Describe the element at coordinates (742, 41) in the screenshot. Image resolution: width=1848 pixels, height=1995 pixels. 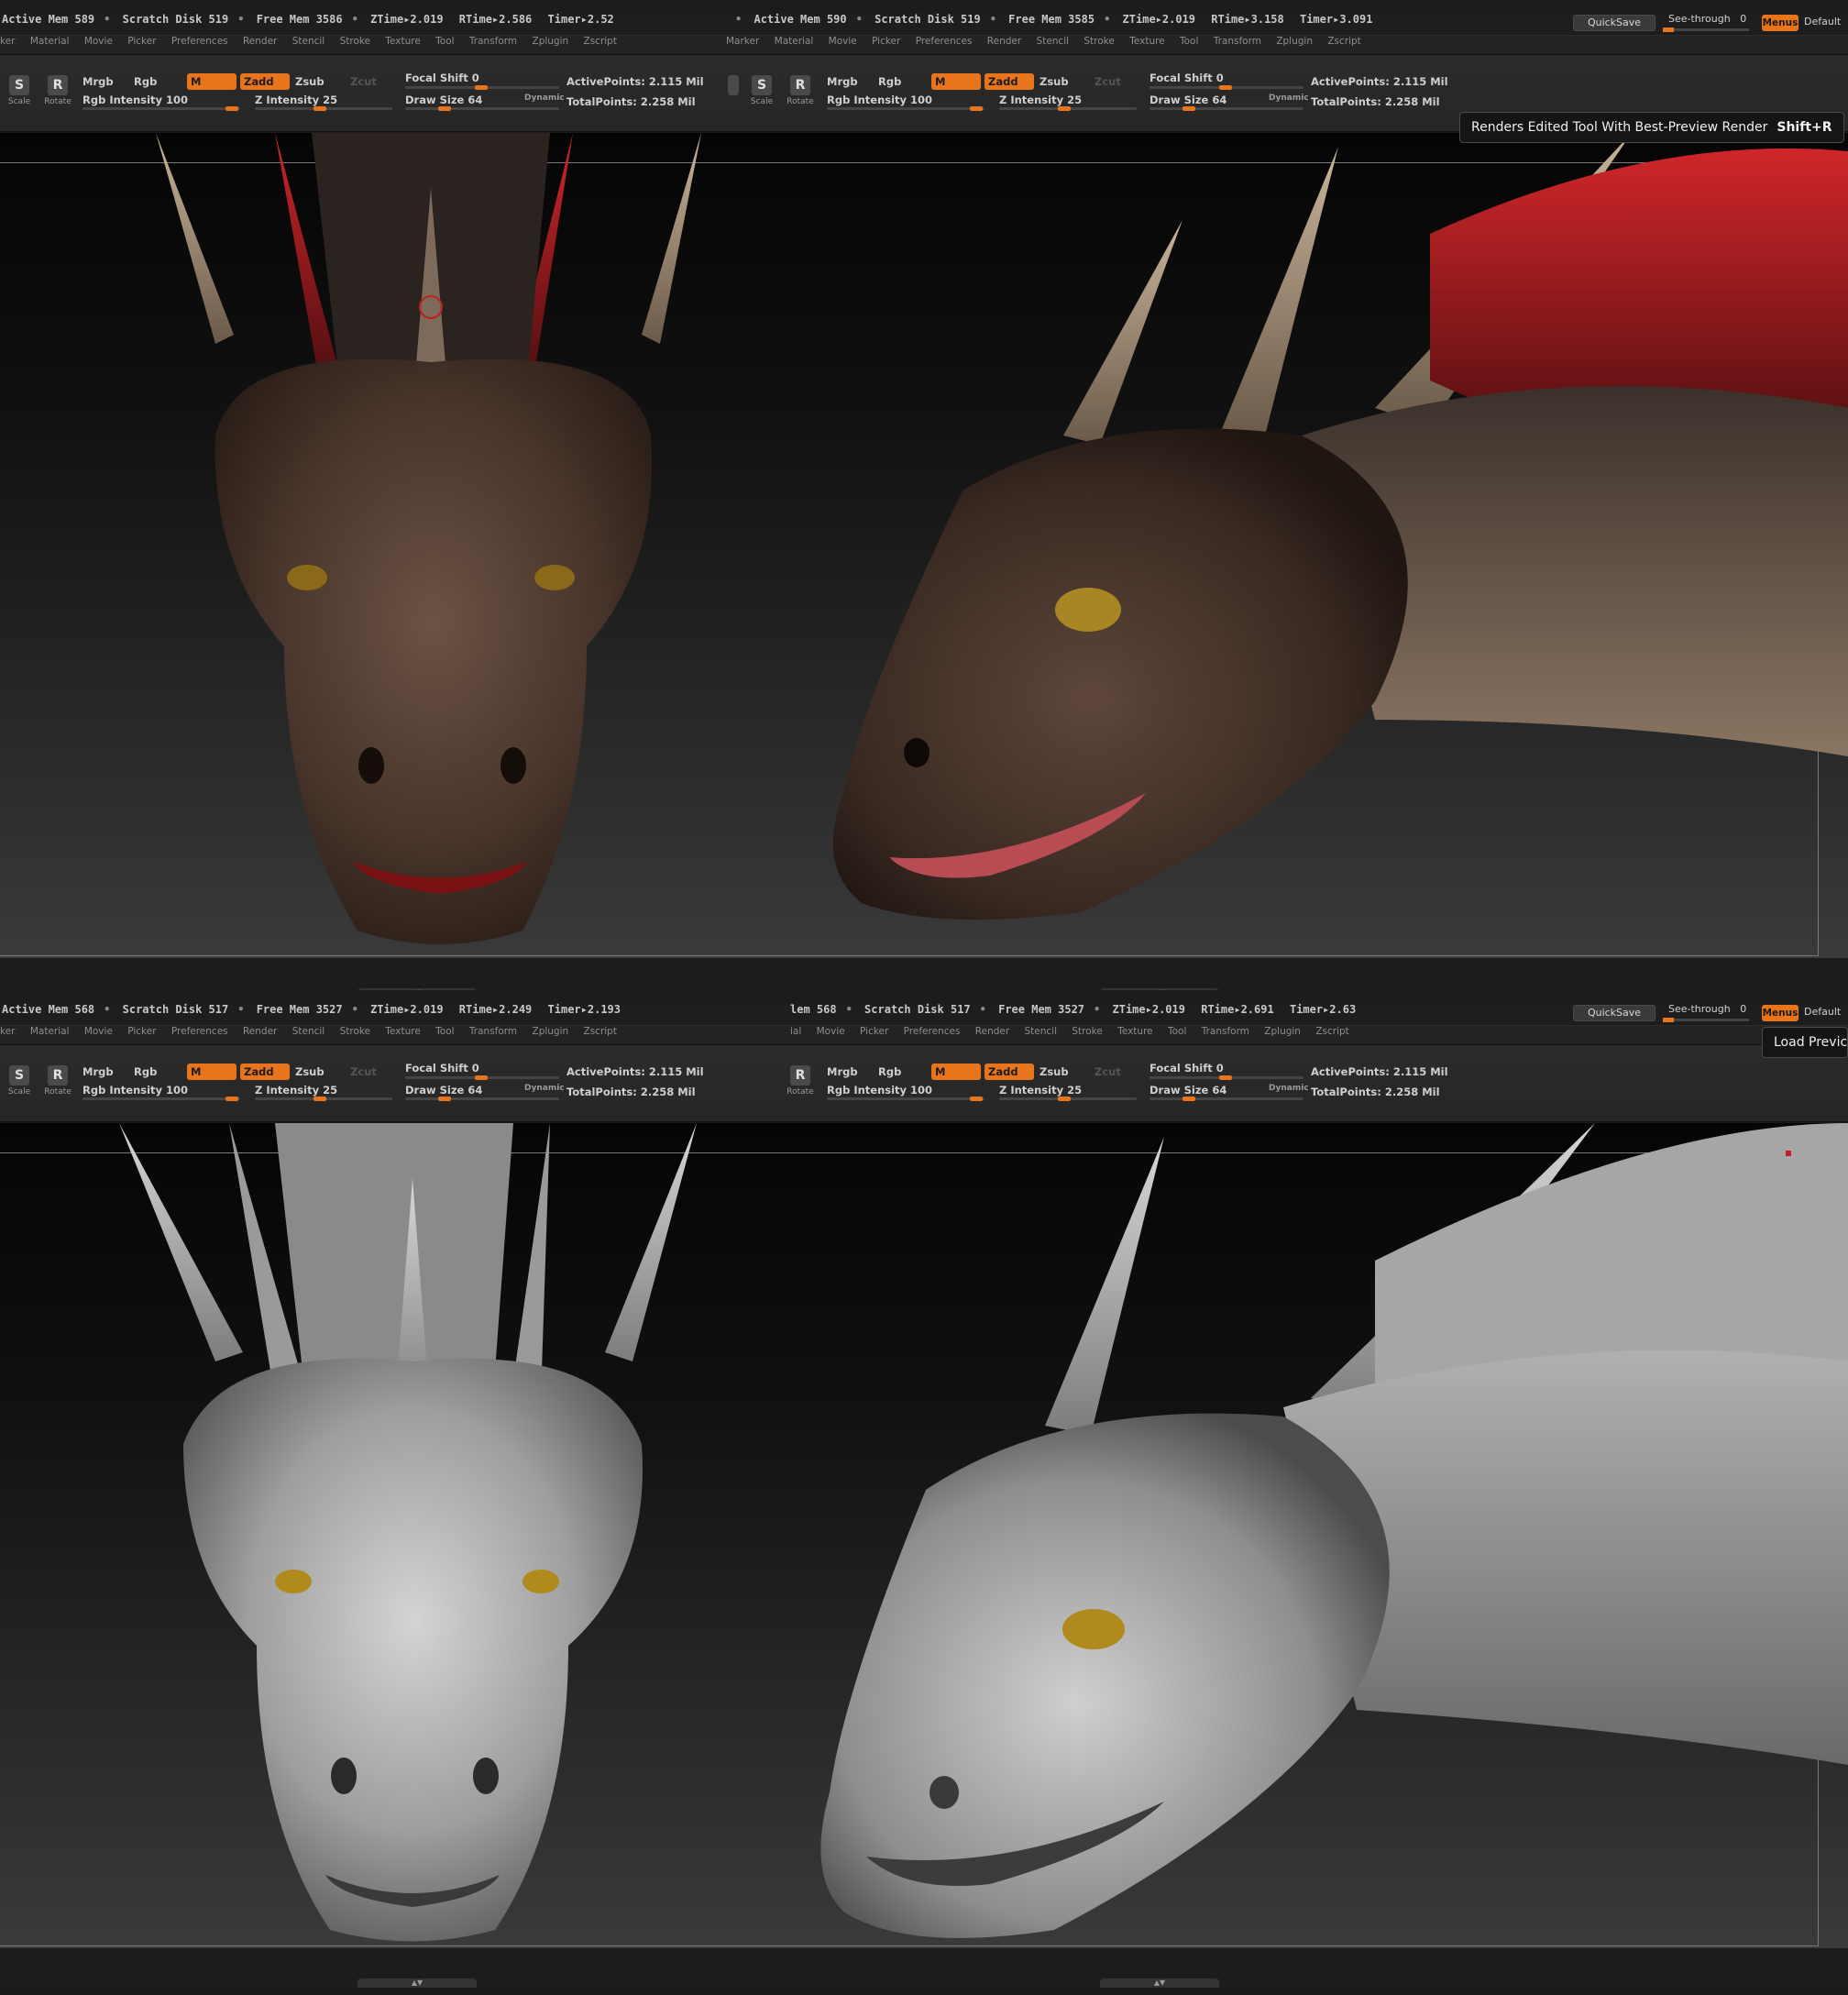
I see `menu-marker: Marker` at that location.